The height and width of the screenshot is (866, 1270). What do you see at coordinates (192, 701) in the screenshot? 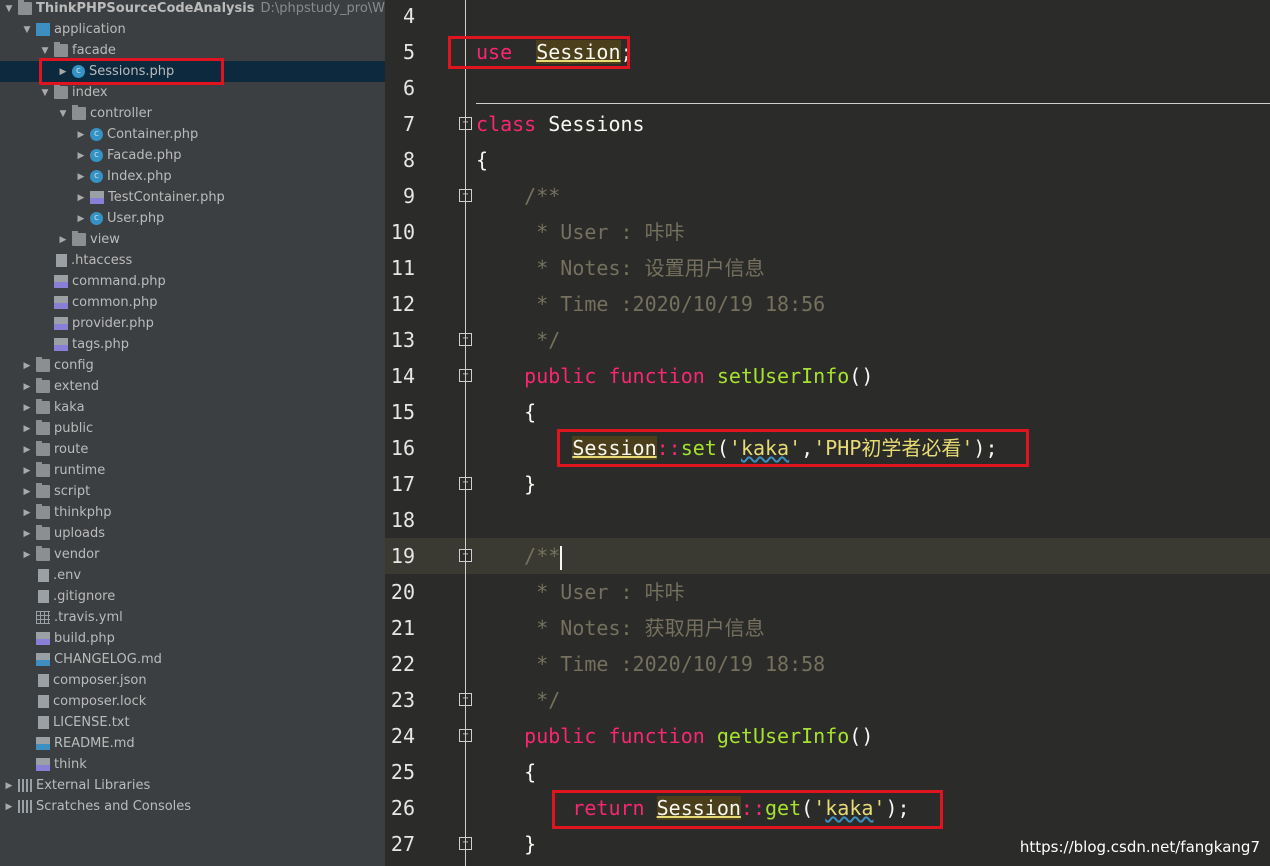
I see `tree-item: composer.lock` at bounding box center [192, 701].